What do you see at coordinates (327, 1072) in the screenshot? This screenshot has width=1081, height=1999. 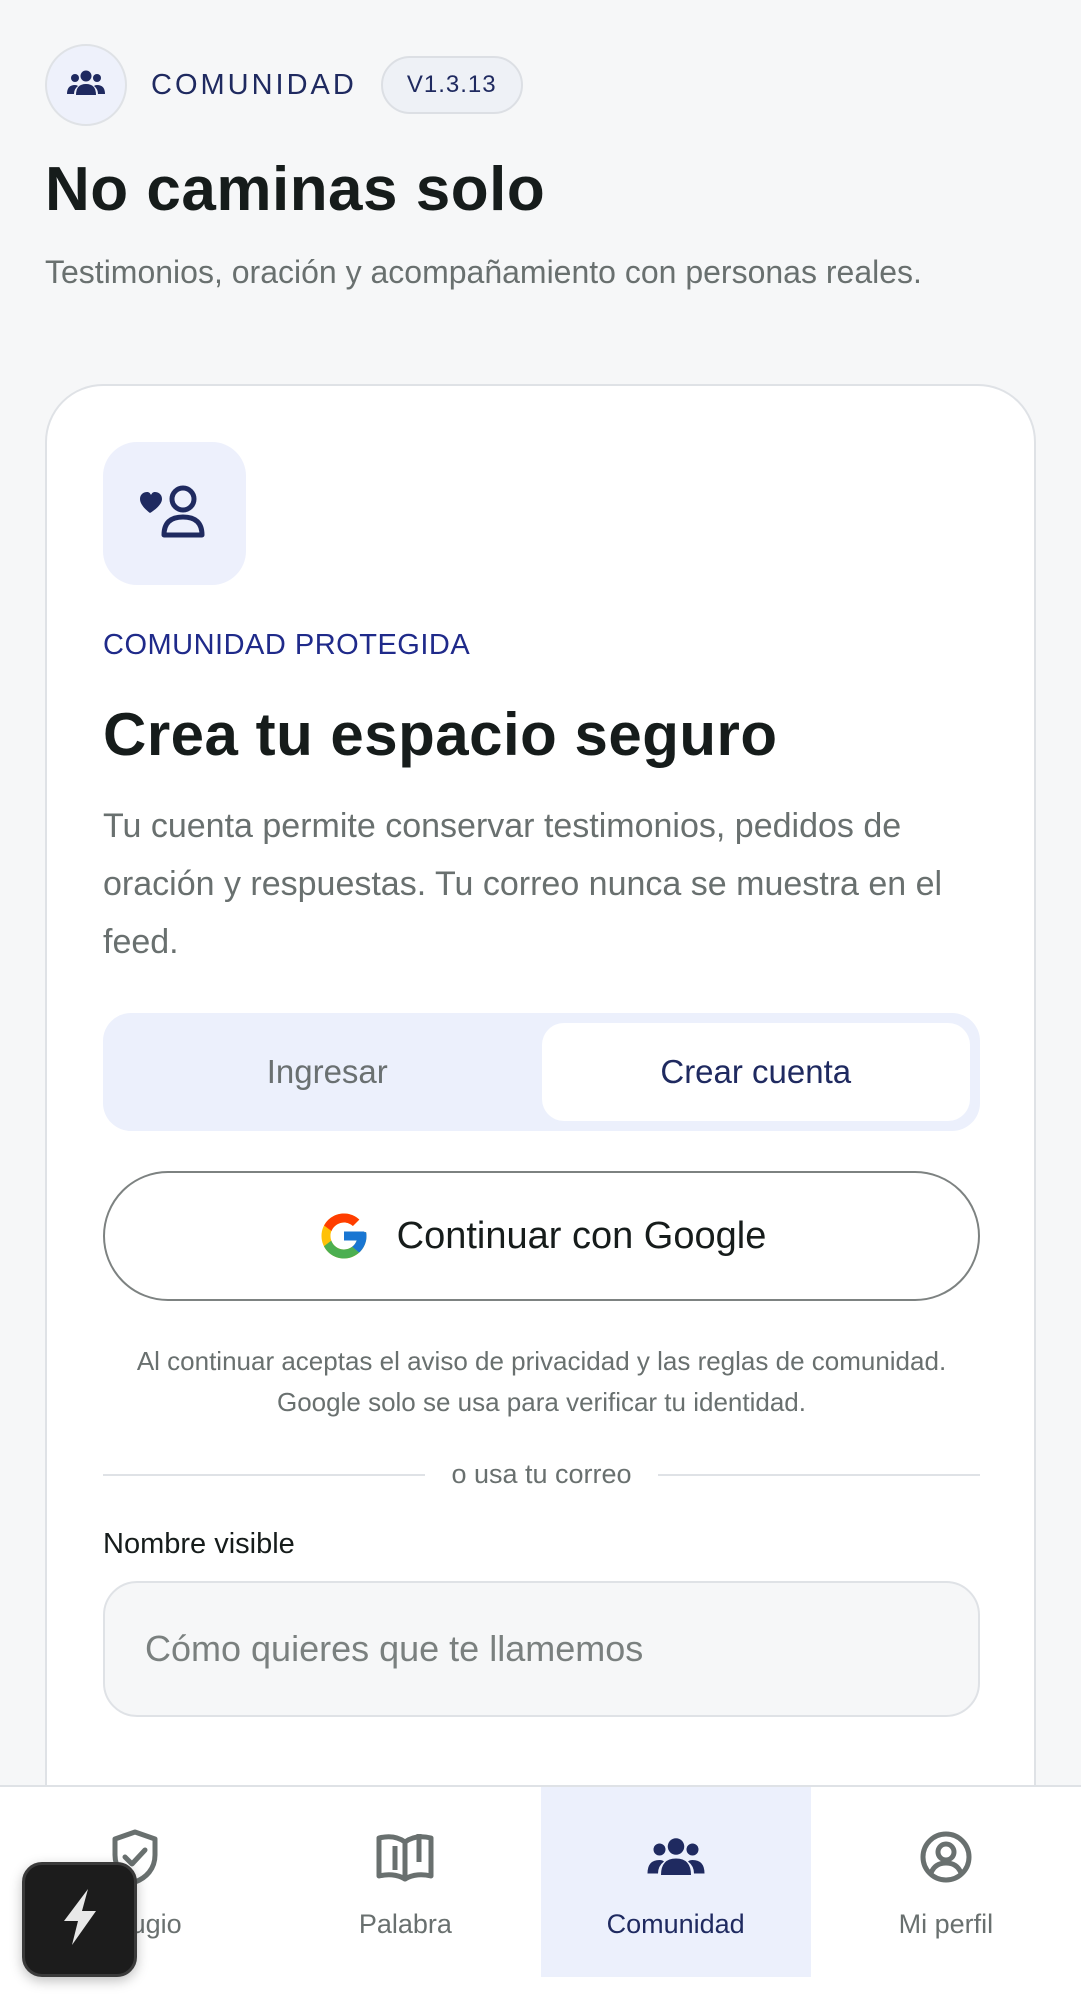 I see `tab-ingresar: Ingresar` at bounding box center [327, 1072].